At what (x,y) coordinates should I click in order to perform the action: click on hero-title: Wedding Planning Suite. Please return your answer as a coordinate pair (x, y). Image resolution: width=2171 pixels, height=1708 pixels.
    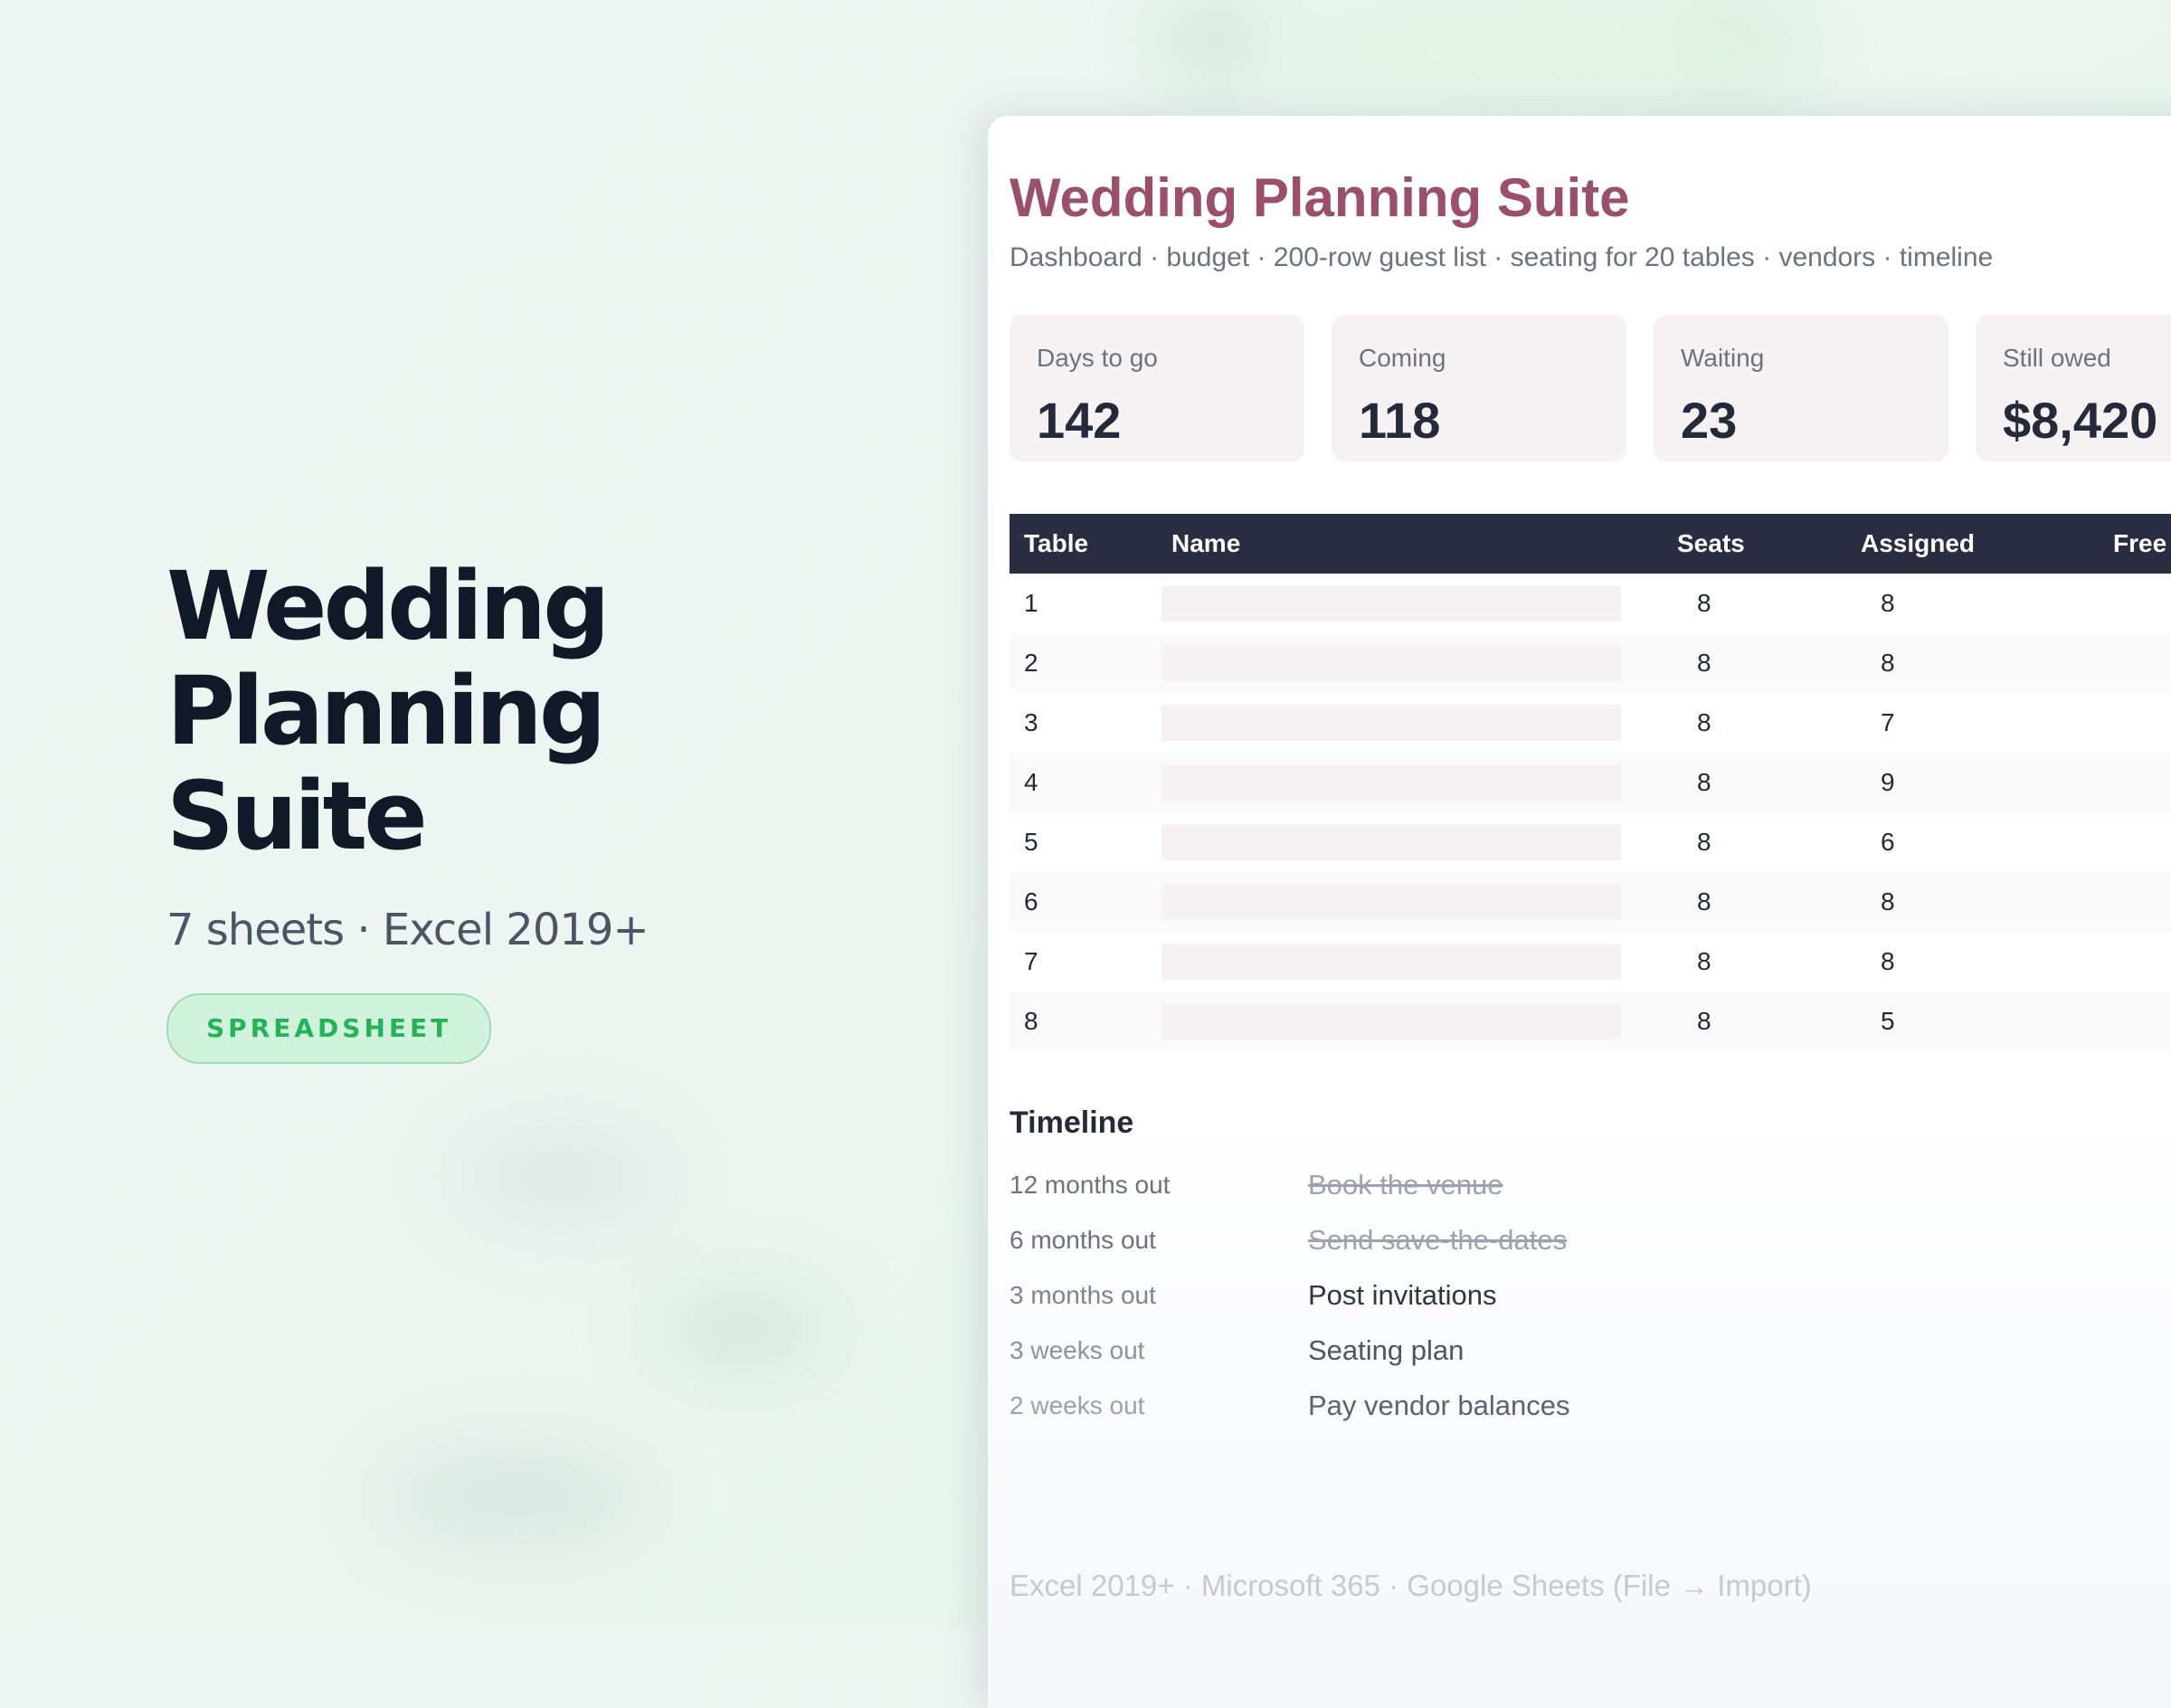
    Looking at the image, I should click on (510, 711).